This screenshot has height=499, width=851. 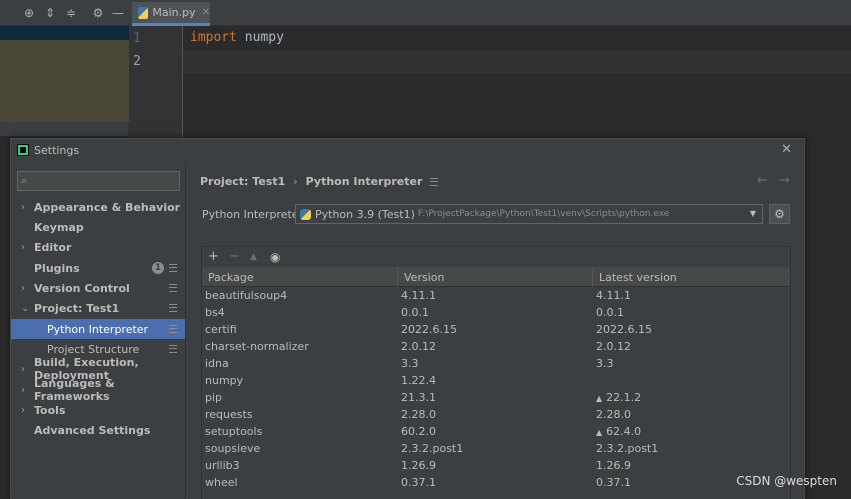 What do you see at coordinates (98, 308) in the screenshot?
I see `sidebar-item-project: ⌄ Project: Test1` at bounding box center [98, 308].